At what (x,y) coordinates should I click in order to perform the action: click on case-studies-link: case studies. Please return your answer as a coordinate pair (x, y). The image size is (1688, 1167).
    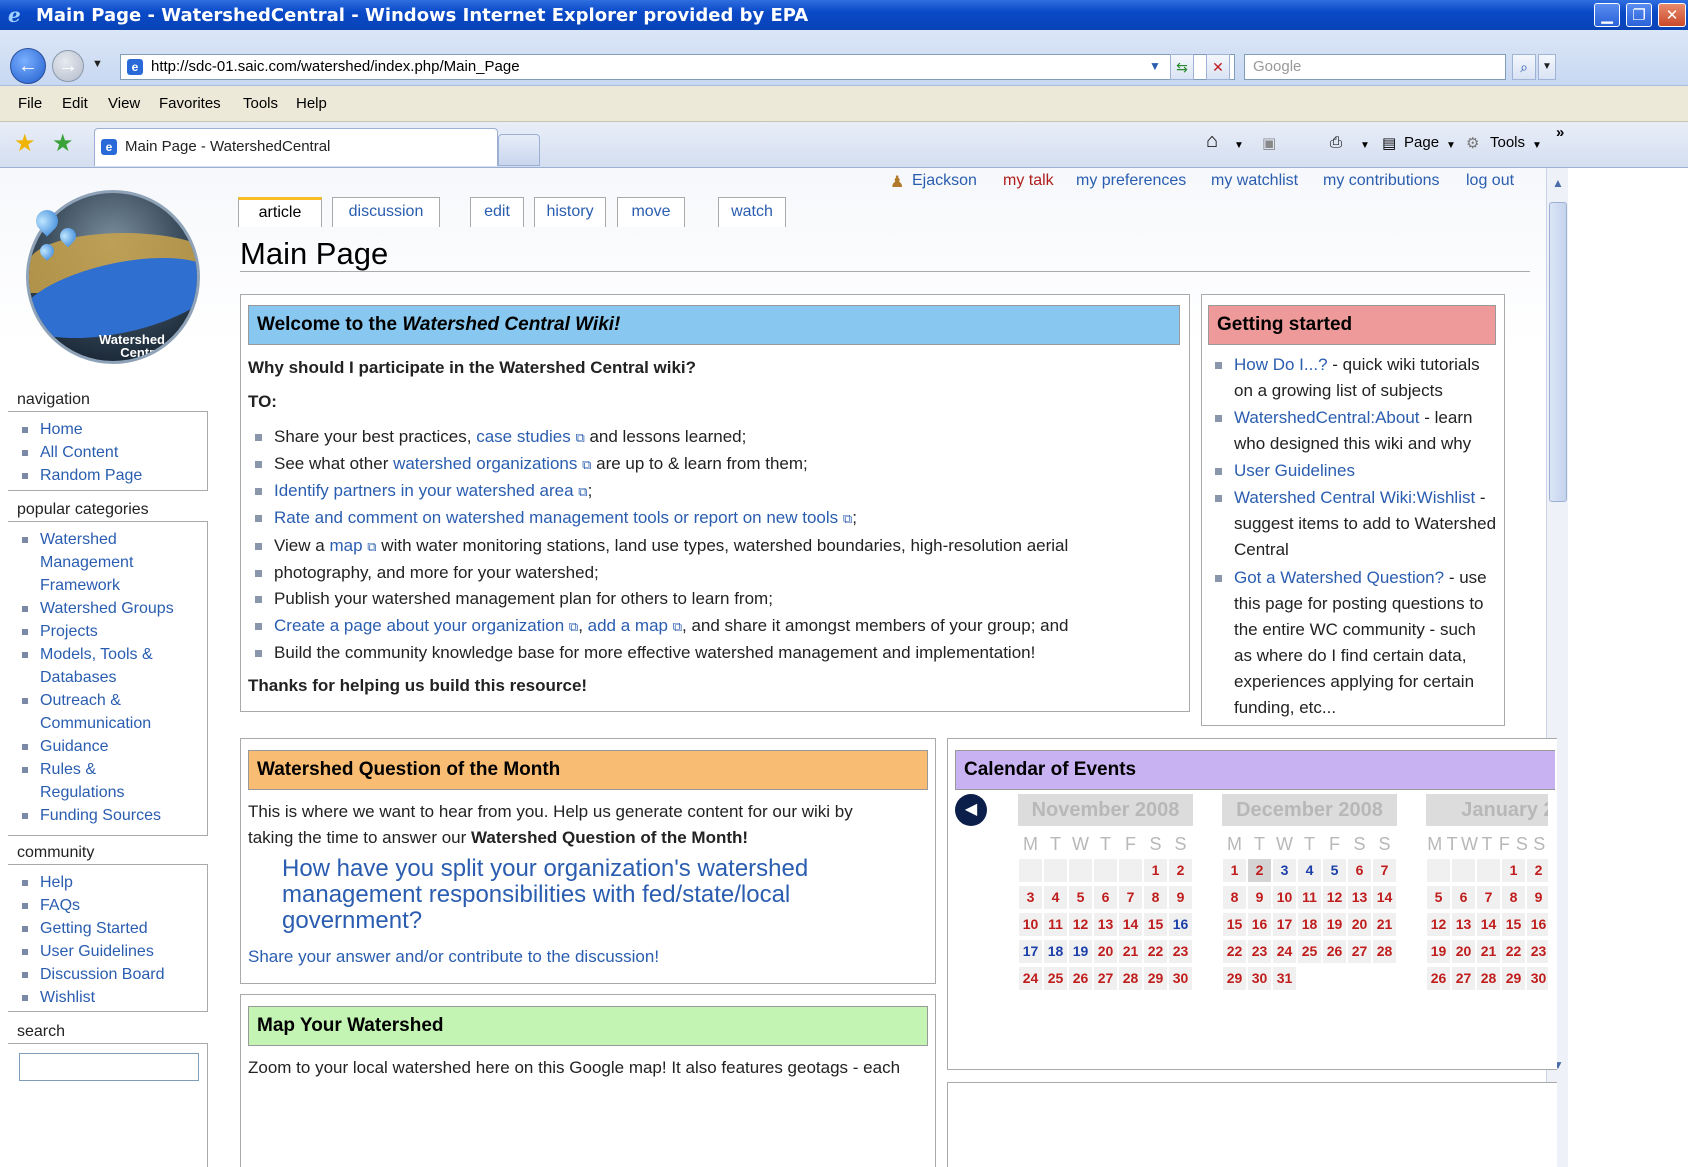
    Looking at the image, I should click on (523, 436).